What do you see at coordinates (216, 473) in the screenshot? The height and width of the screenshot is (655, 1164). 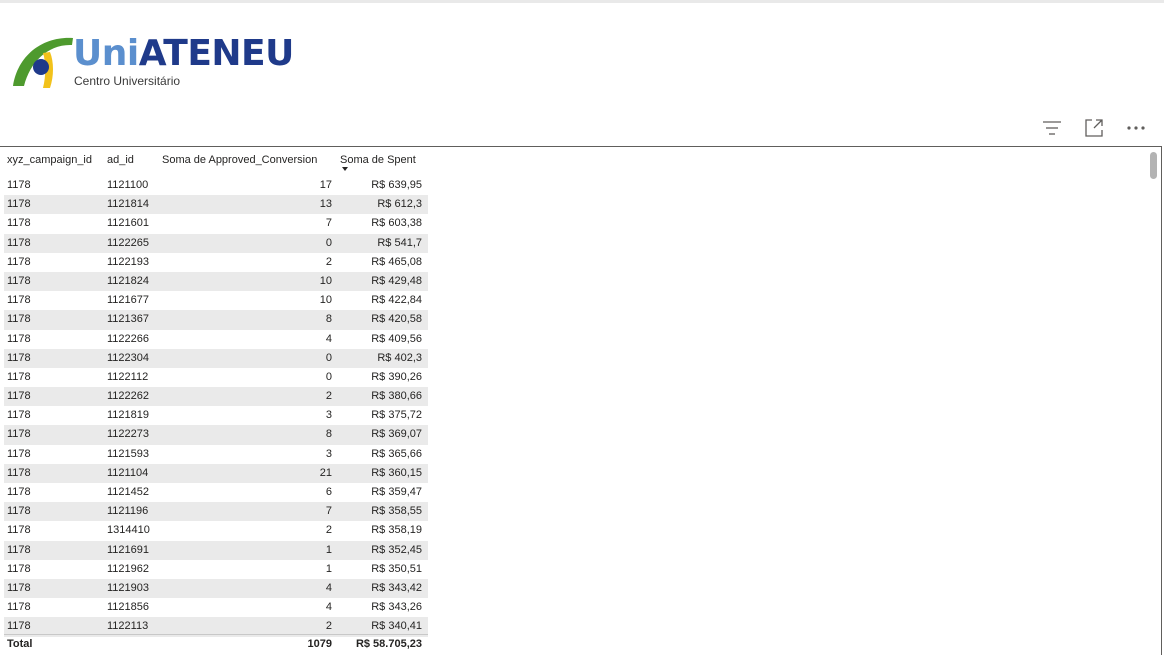 I see `table-row: 1178 1121104 21 R$ 360,15` at bounding box center [216, 473].